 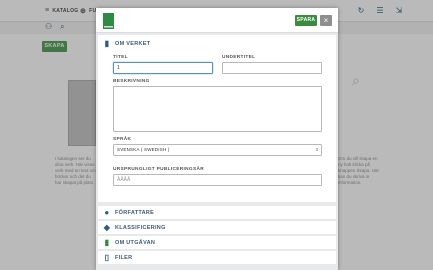 I want to click on language-select-value: SVENSKA ( SWEDISH ), so click(x=143, y=149).